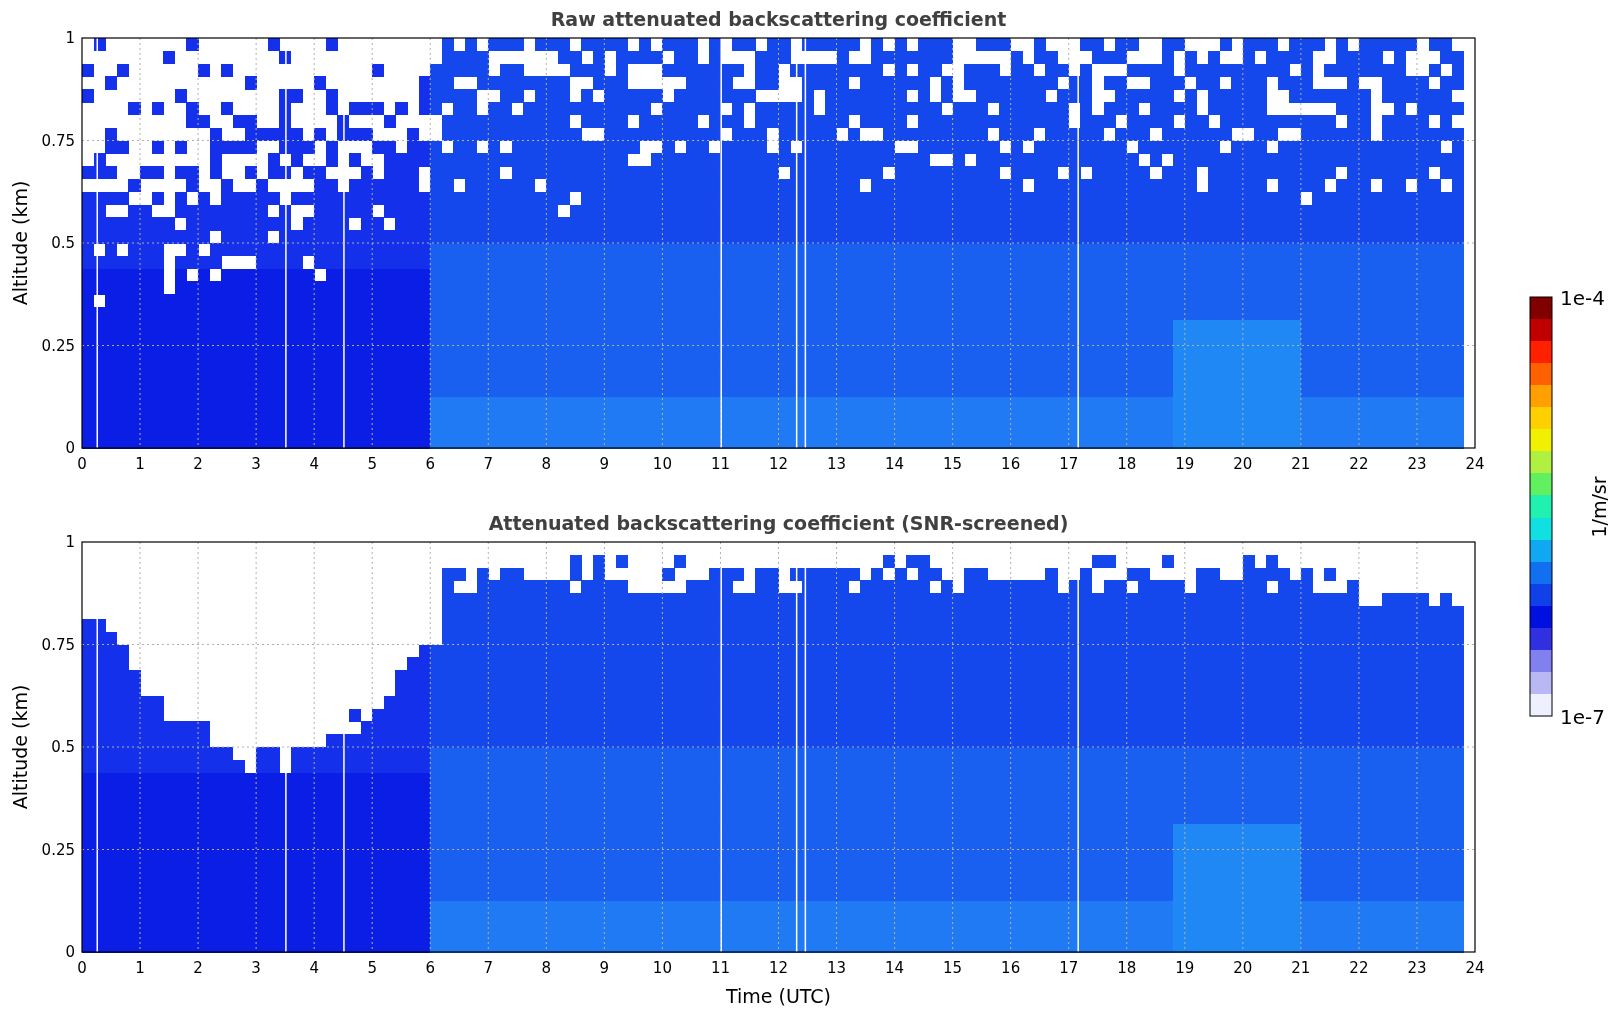 This screenshot has height=1020, width=1621. I want to click on colorbar-label: 1/m/sr, so click(1599, 507).